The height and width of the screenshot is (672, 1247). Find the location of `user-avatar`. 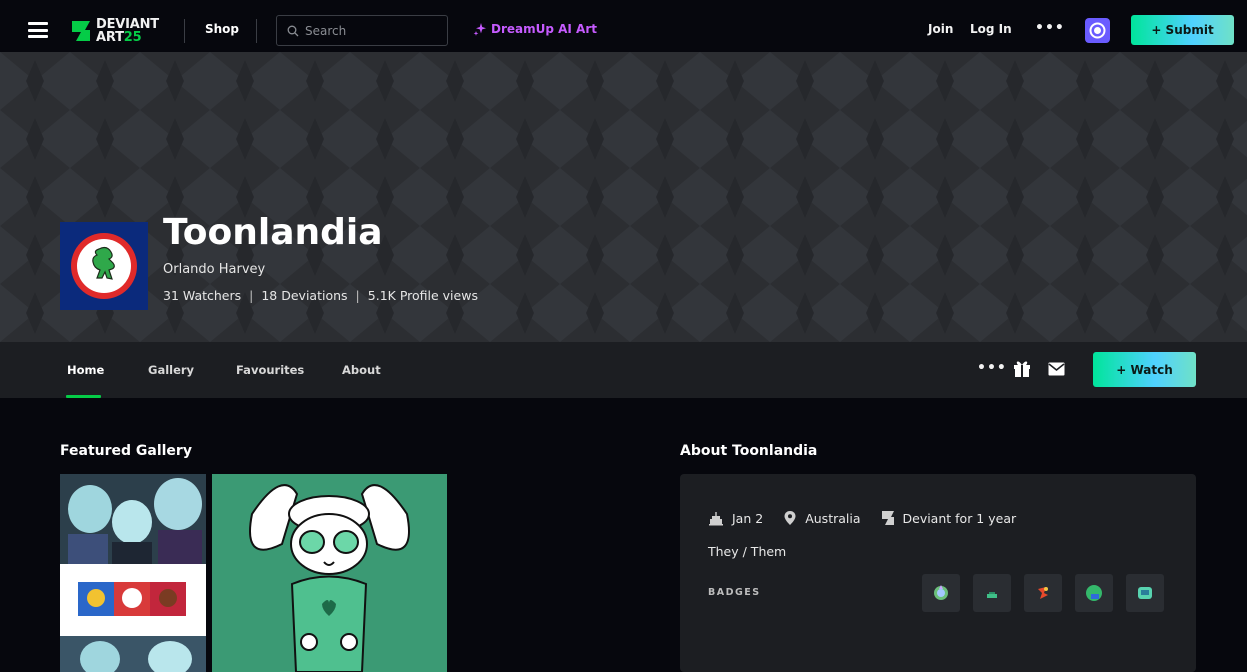

user-avatar is located at coordinates (1097, 30).